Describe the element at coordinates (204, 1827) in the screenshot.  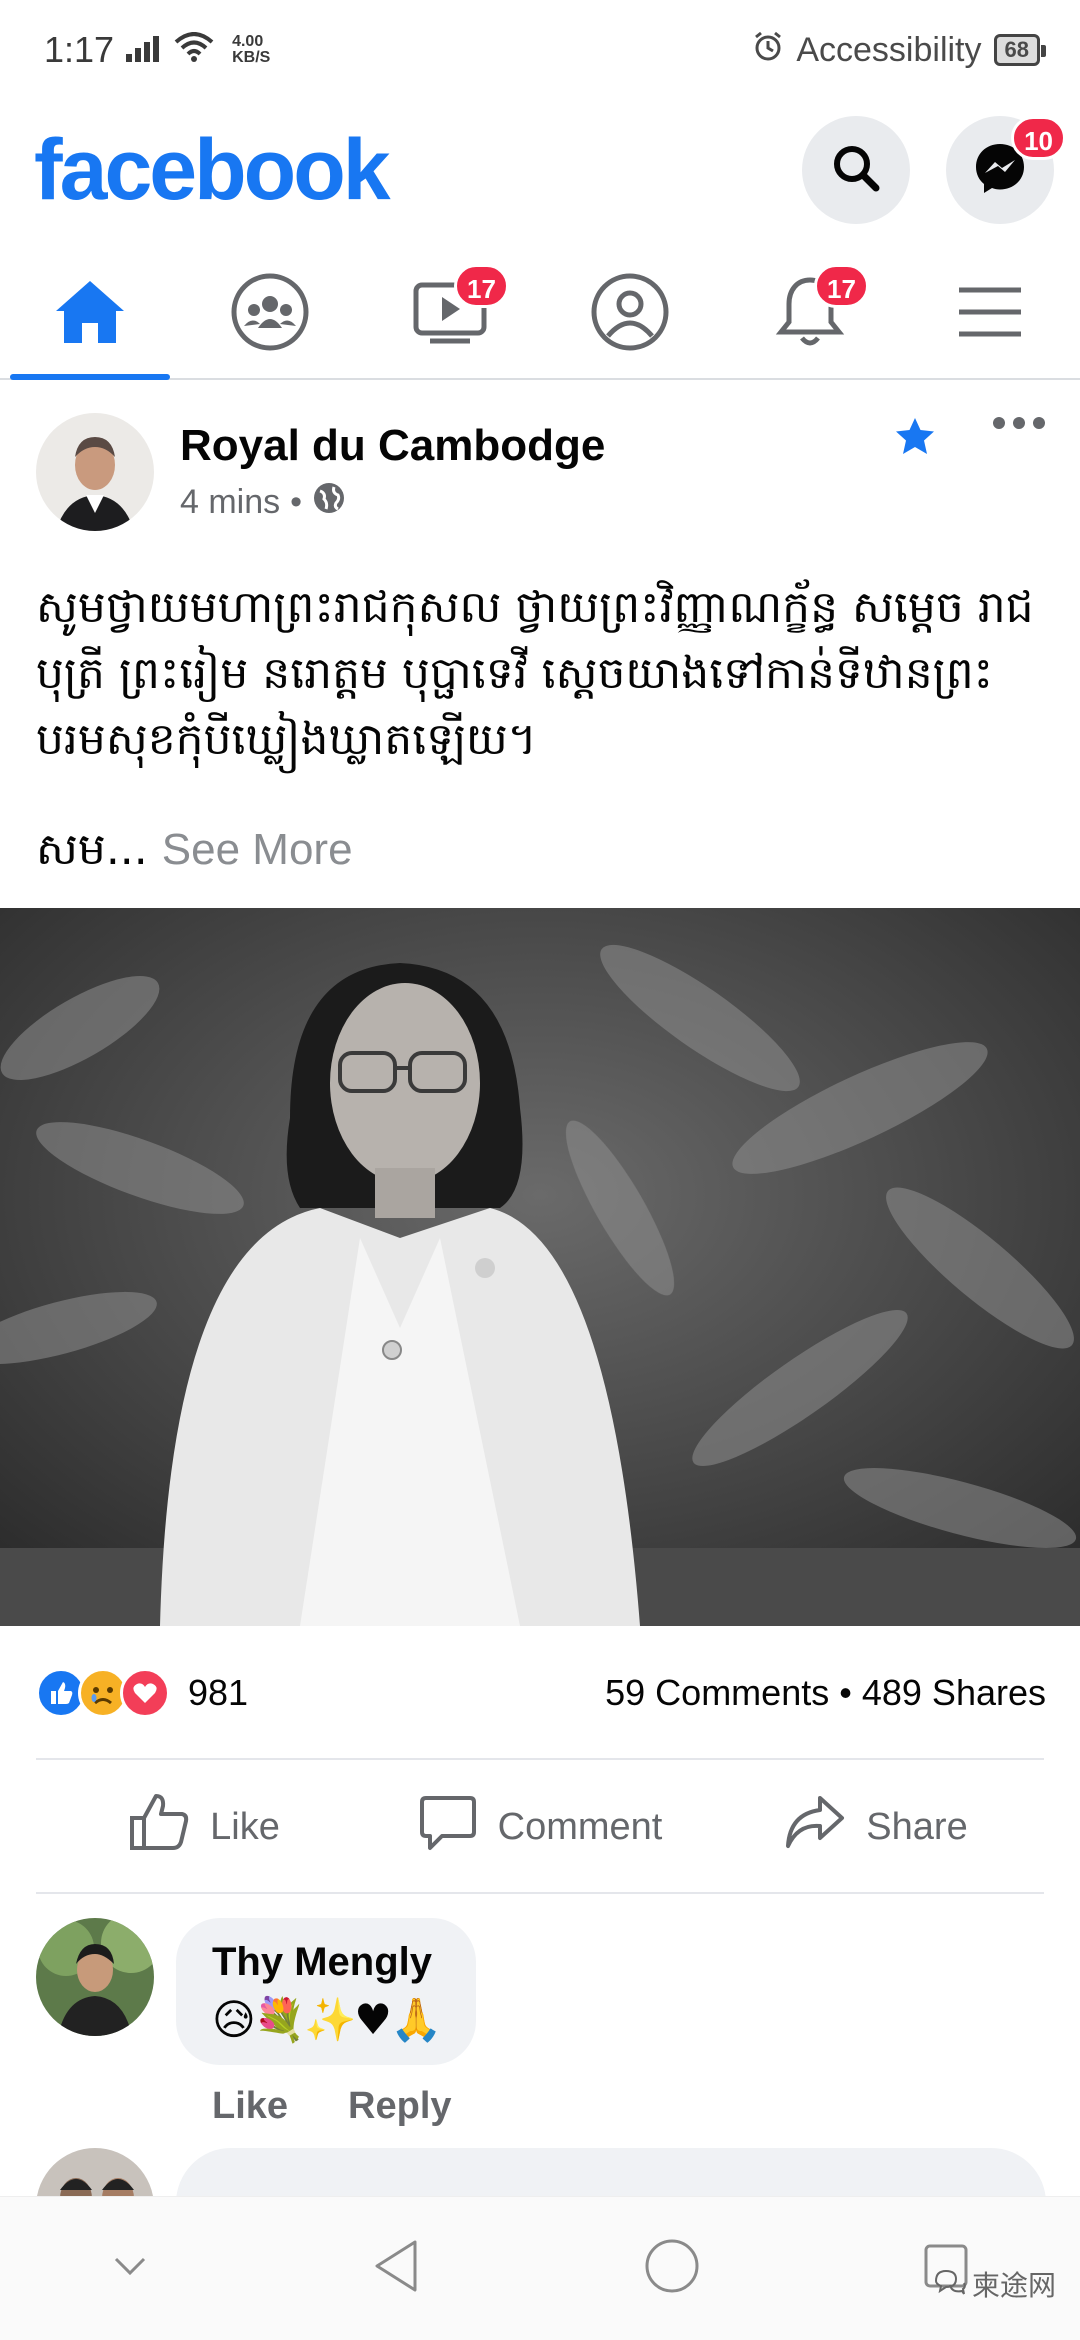
I see `like-button: Like` at that location.